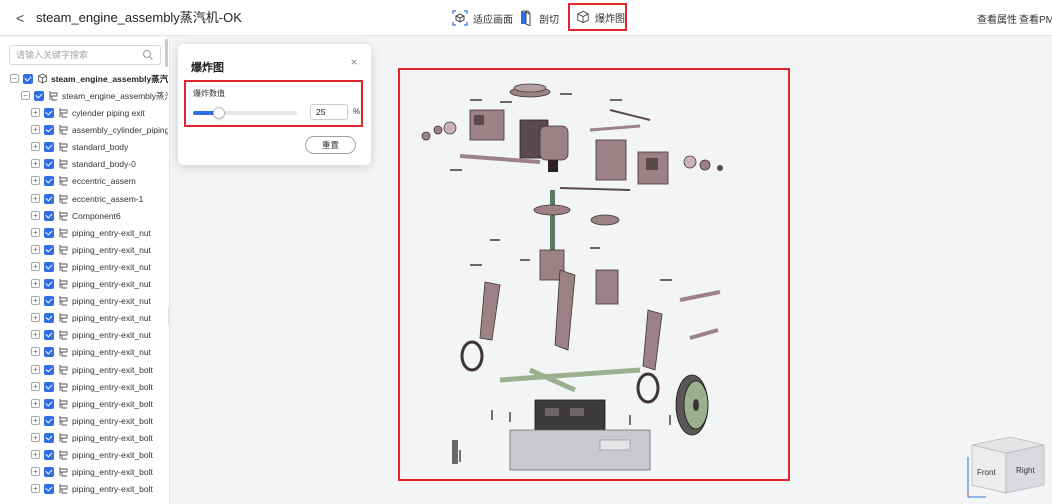 This screenshot has width=1052, height=504. Describe the element at coordinates (84, 129) in the screenshot. I see `tree-item: + assembly_cylinder_piping_e` at that location.